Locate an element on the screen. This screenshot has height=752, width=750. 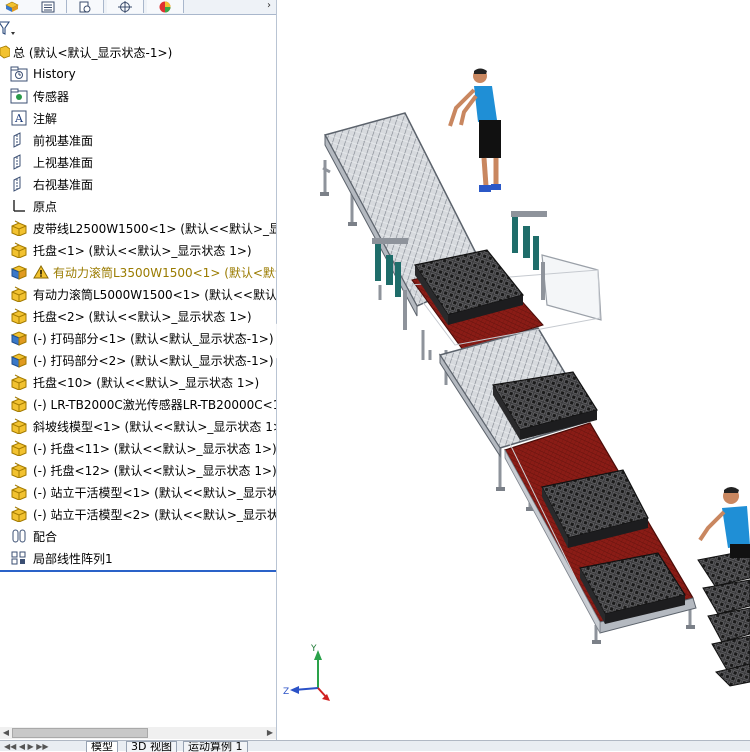
tree-root: 总 (默认<默认_显示状态-1>) is located at coordinates (138, 52).